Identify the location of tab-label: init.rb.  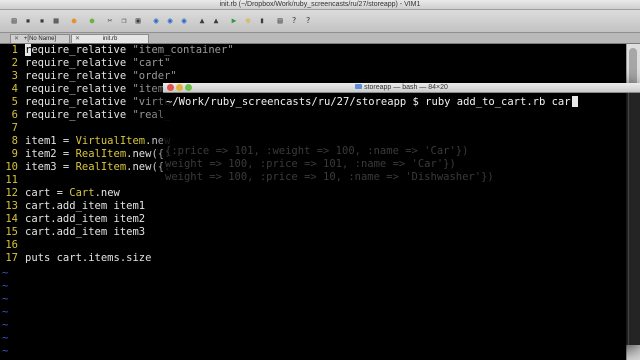
(110, 39).